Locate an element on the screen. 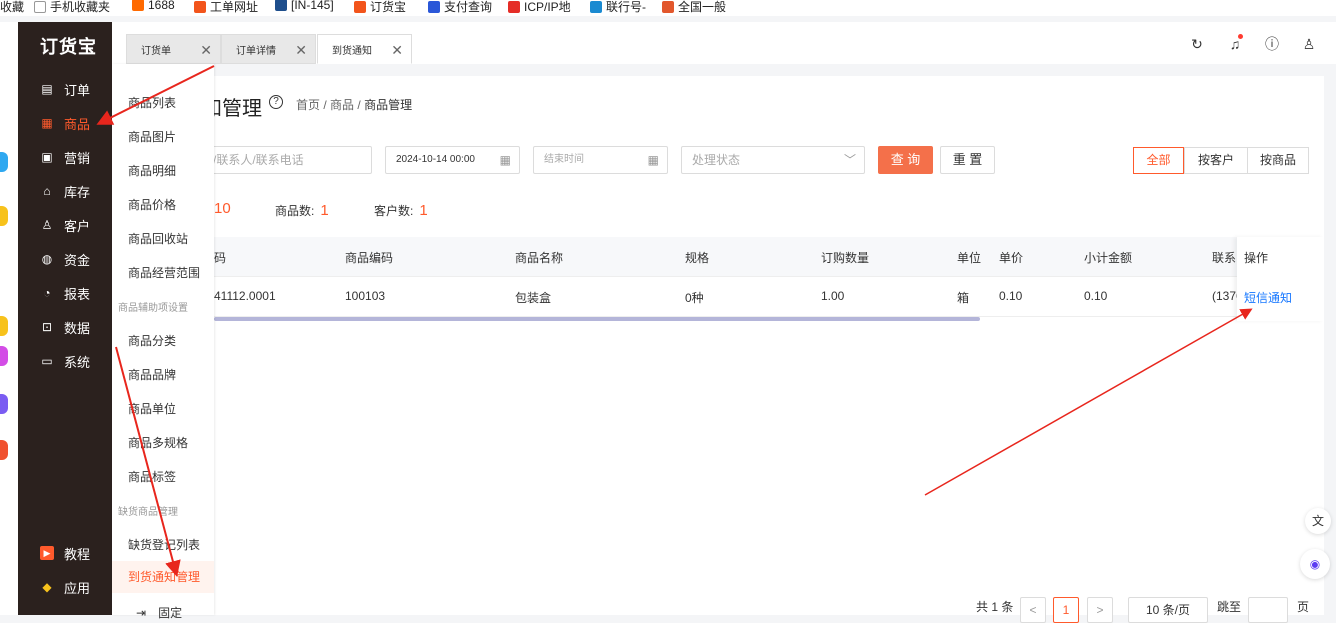 This screenshot has height=623, width=1336. submenu-item-goods-list: 商品列表 is located at coordinates (152, 102).